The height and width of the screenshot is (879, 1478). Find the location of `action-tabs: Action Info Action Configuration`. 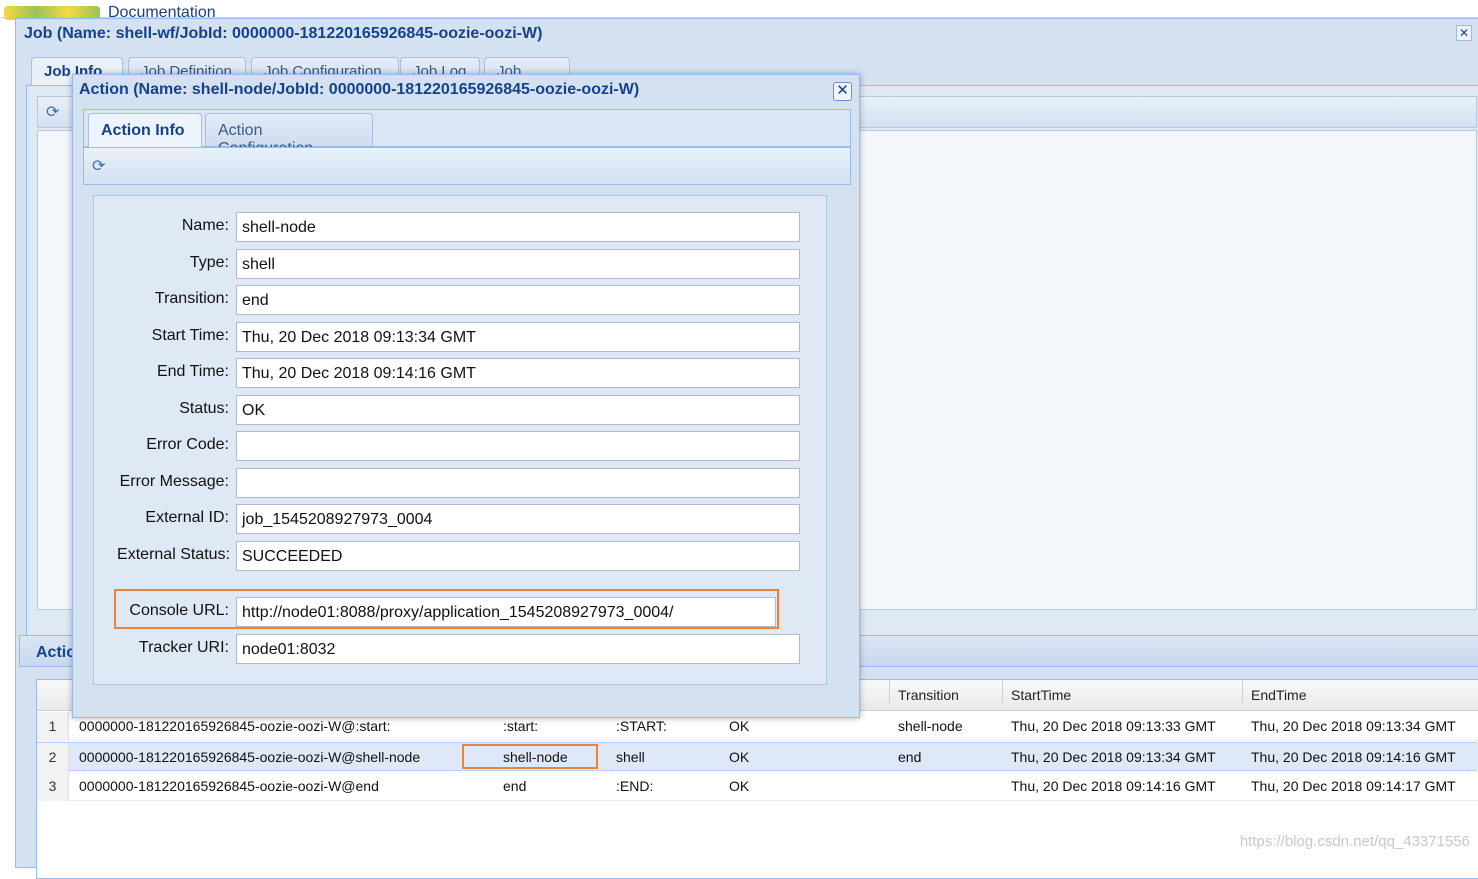

action-tabs: Action Info Action Configuration is located at coordinates (467, 133).